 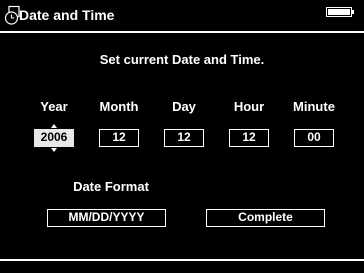 I want to click on complete-button: Complete, so click(x=265, y=218).